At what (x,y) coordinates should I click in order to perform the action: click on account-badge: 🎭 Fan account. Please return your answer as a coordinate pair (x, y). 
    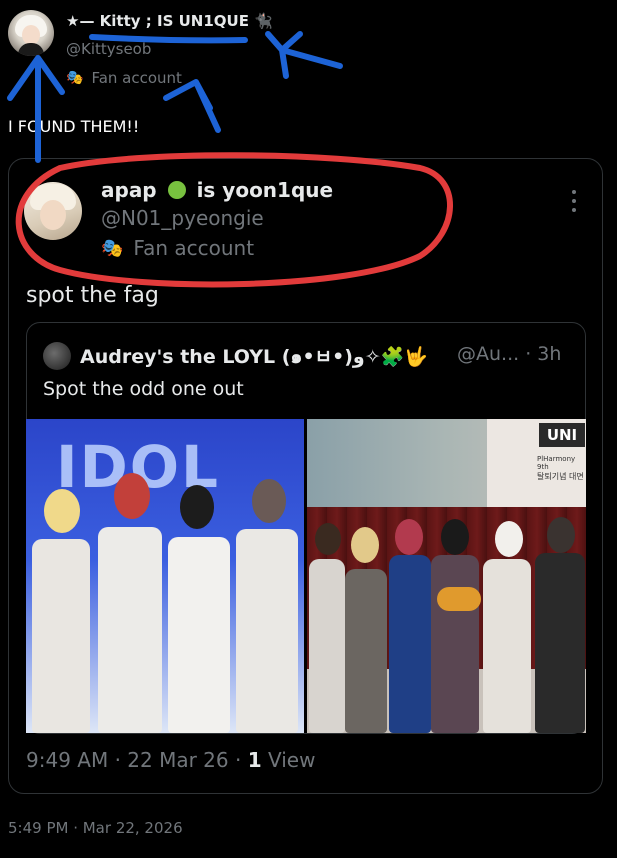
    Looking at the image, I should click on (124, 78).